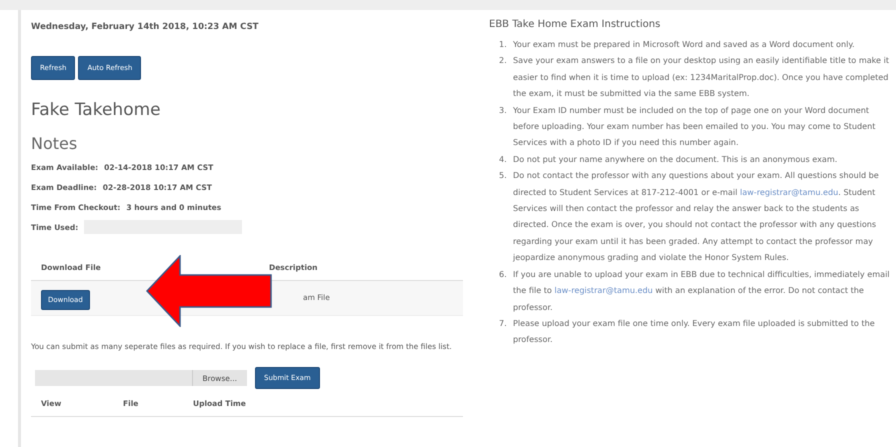 The width and height of the screenshot is (896, 447). What do you see at coordinates (503, 175) in the screenshot?
I see `item-number: 5.` at bounding box center [503, 175].